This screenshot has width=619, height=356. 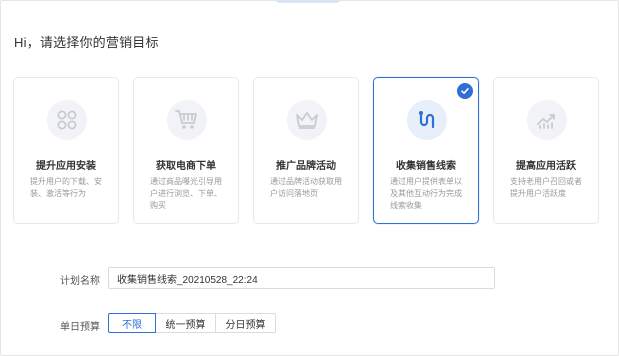 I want to click on goal-card-app-activity: 提高应用活跃 支持老用户召回或者提升用户活跃度, so click(x=546, y=150).